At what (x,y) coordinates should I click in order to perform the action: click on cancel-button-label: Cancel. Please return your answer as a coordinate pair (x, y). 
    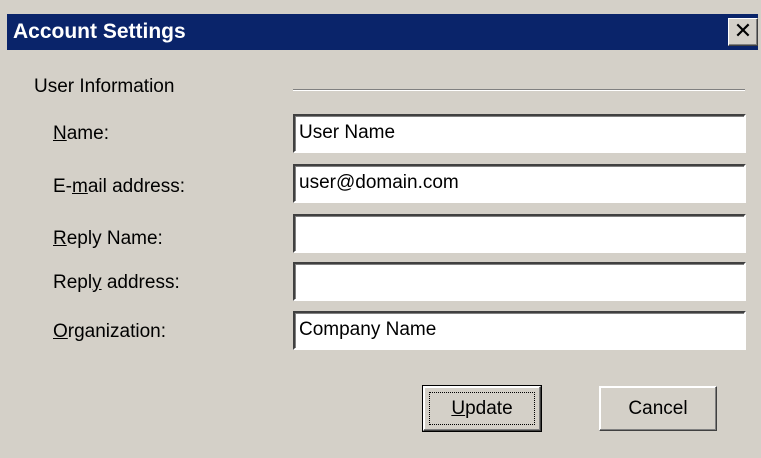
    Looking at the image, I should click on (658, 408).